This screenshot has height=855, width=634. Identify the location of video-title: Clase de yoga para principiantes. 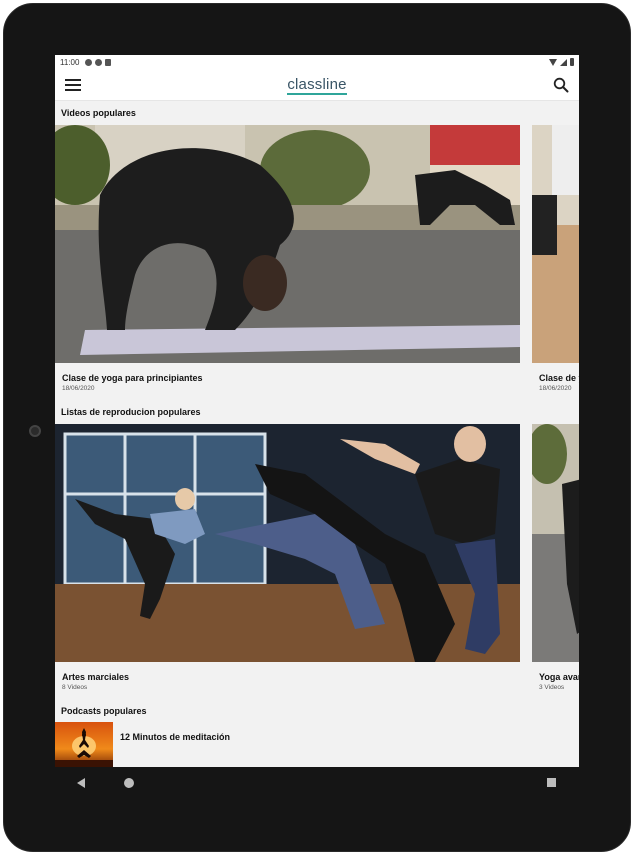
(132, 378).